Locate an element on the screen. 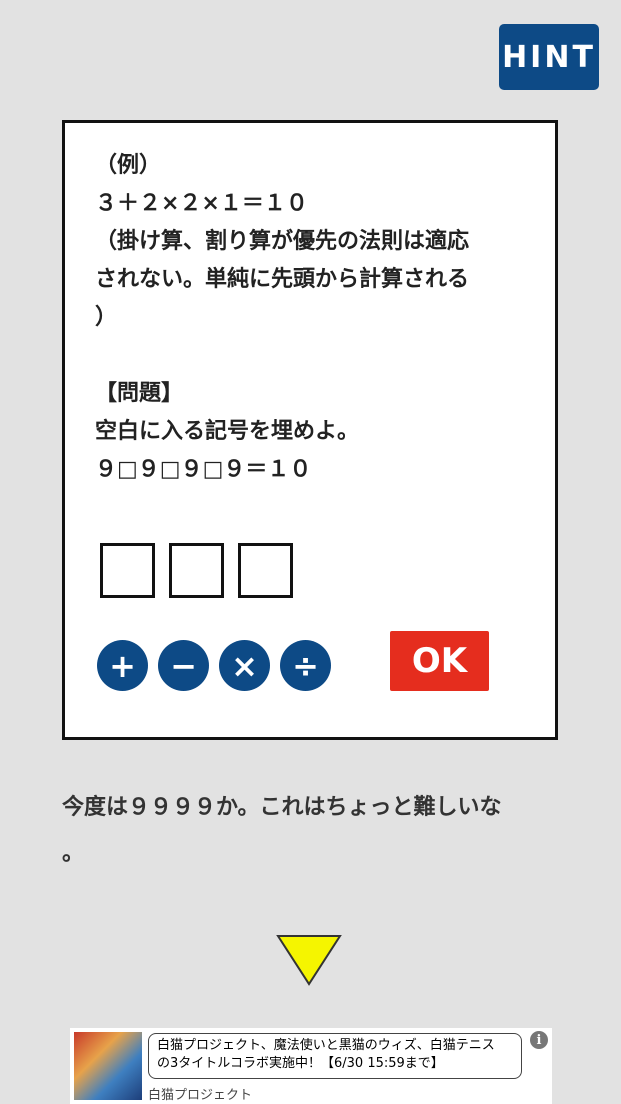 The height and width of the screenshot is (1104, 621). ok-button: OK is located at coordinates (439, 661).